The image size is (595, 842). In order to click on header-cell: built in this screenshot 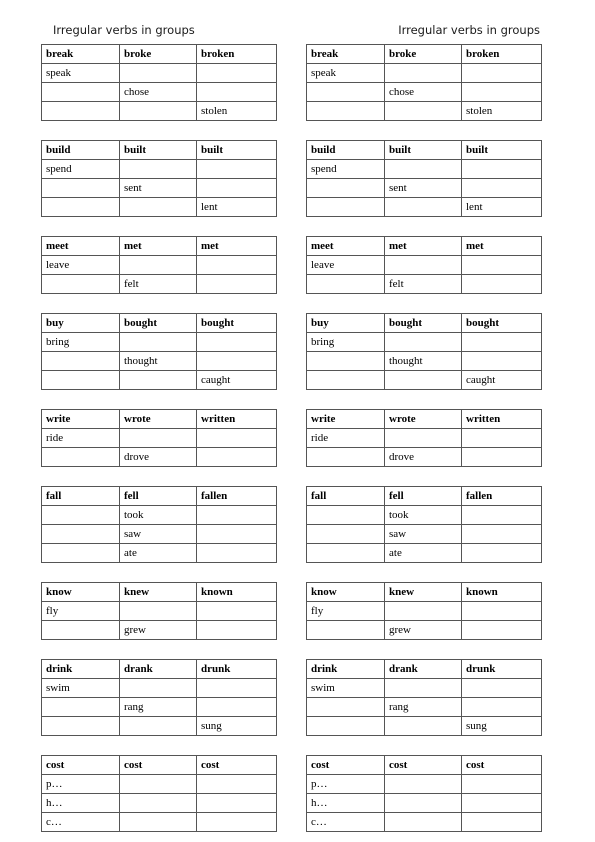, I will do `click(158, 150)`.